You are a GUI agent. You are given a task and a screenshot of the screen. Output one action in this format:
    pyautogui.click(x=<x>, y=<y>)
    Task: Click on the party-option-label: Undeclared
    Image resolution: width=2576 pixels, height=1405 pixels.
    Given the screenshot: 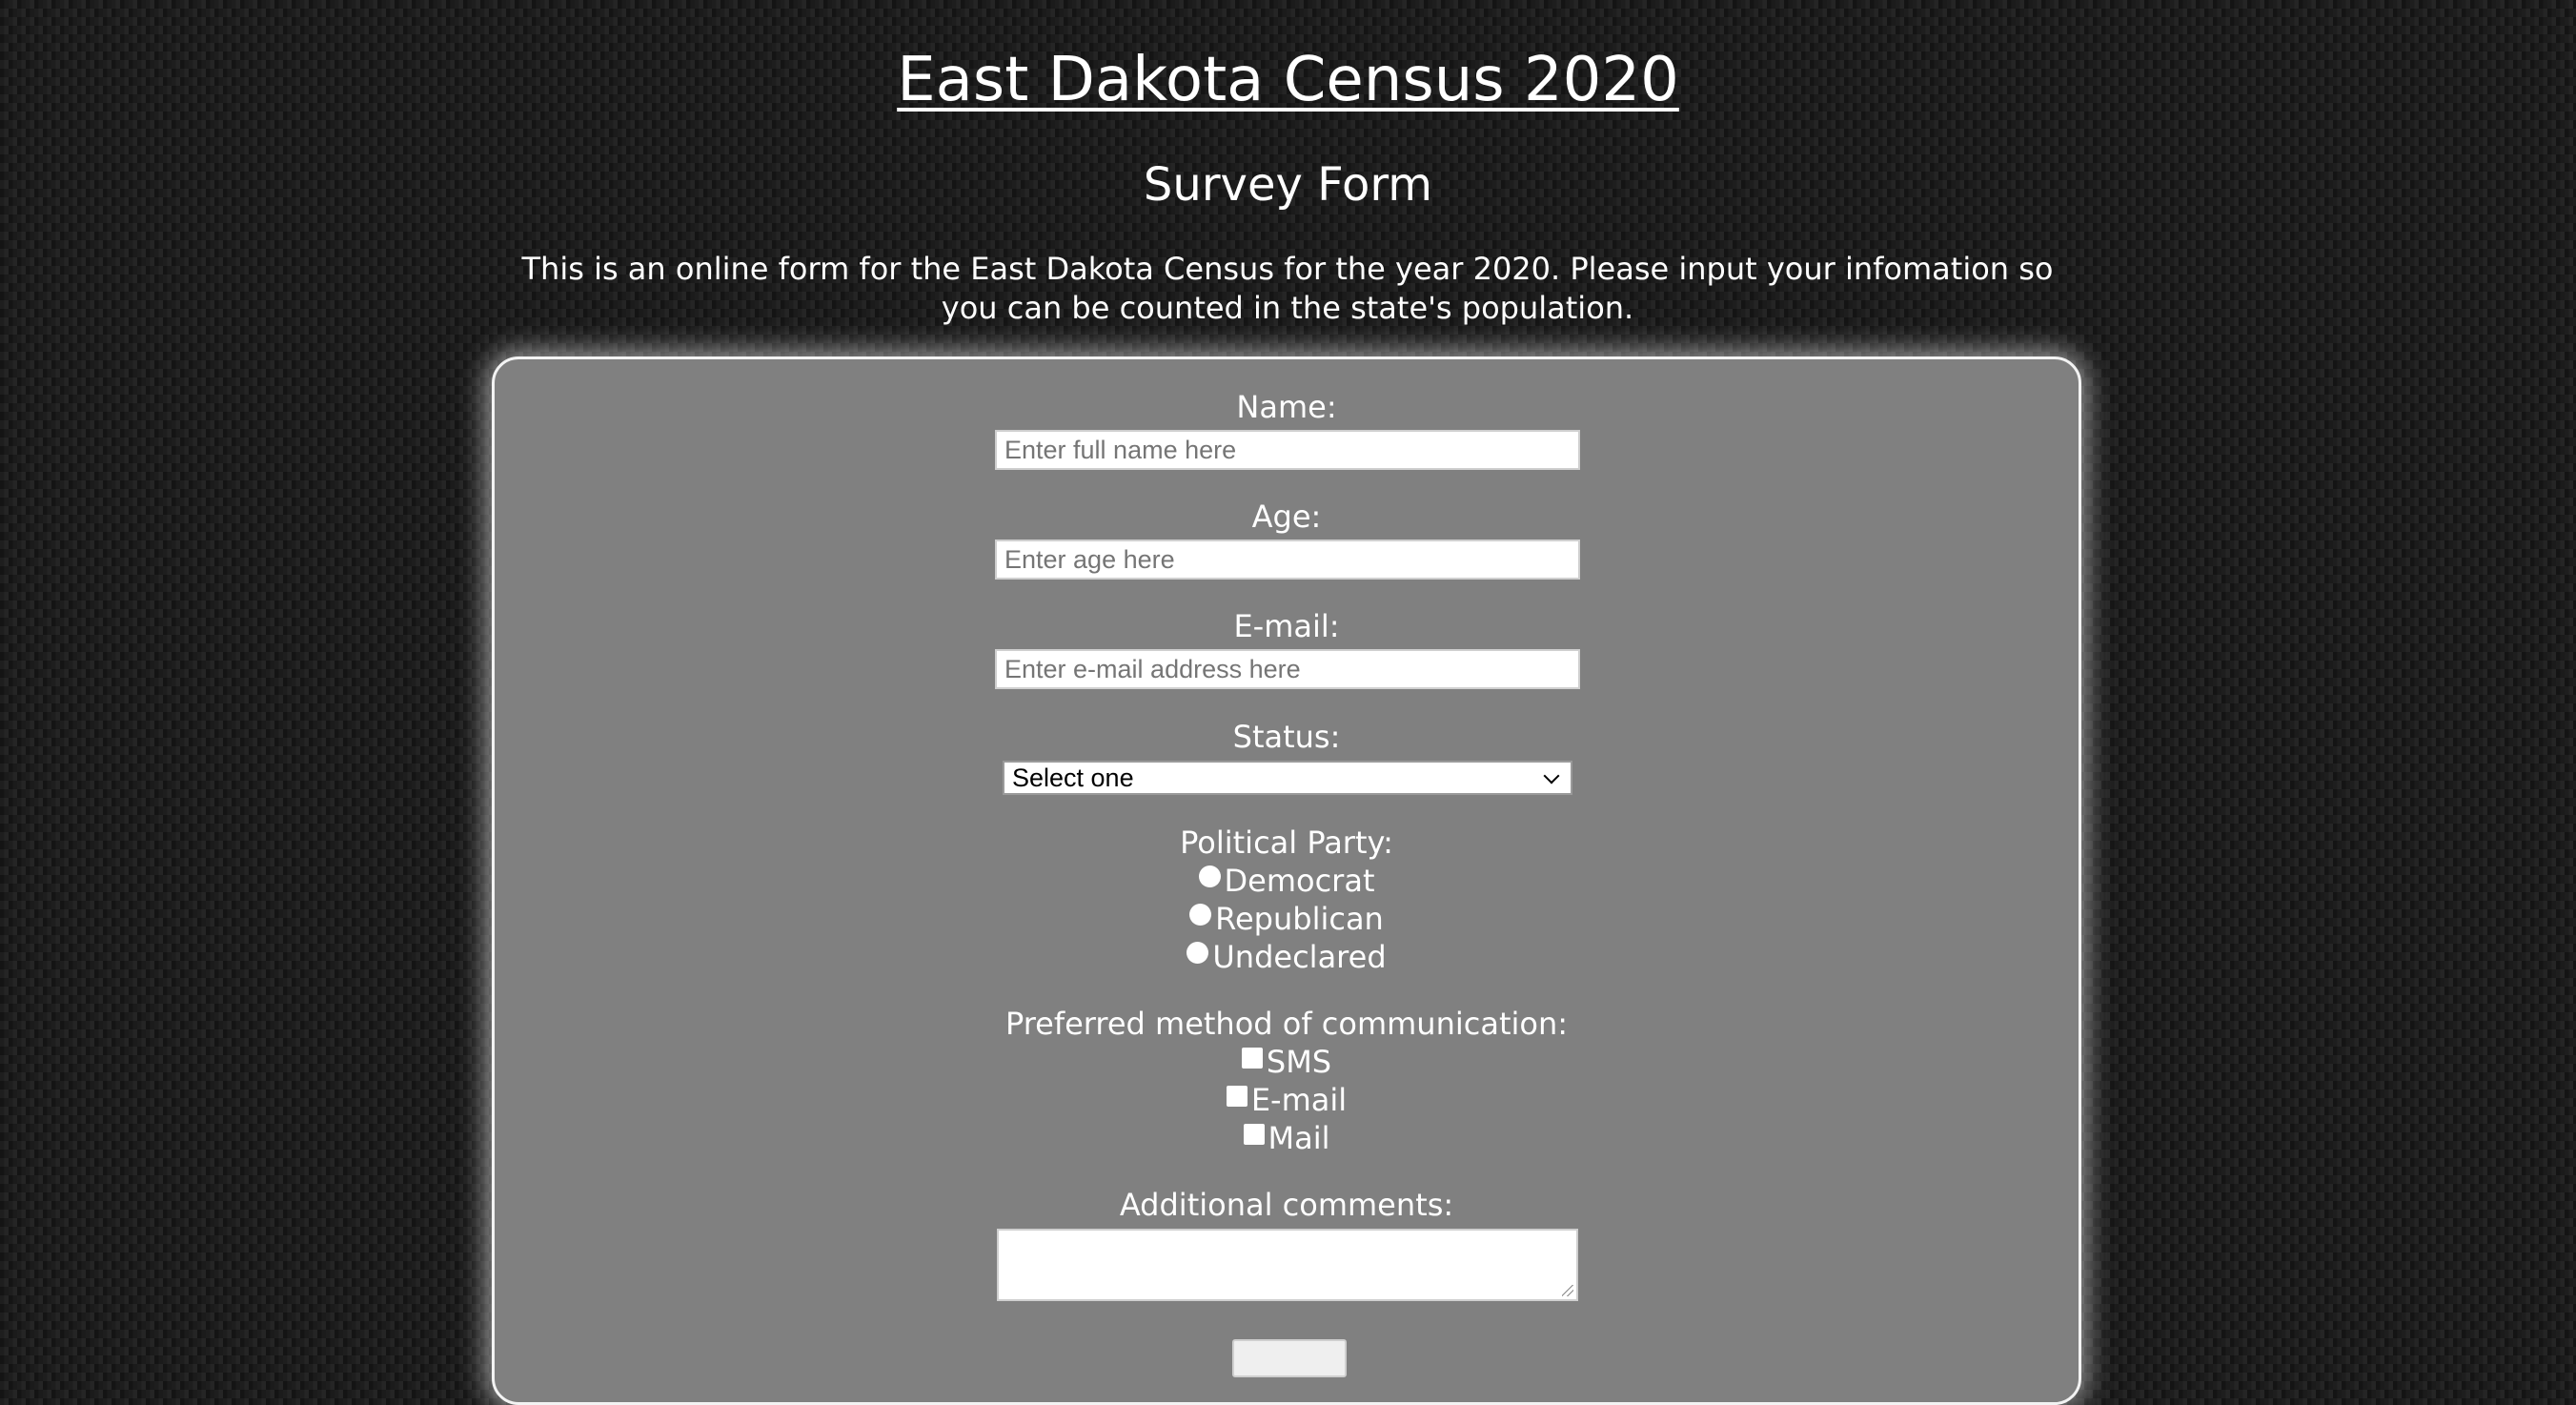 What is the action you would take?
    pyautogui.click(x=1299, y=957)
    